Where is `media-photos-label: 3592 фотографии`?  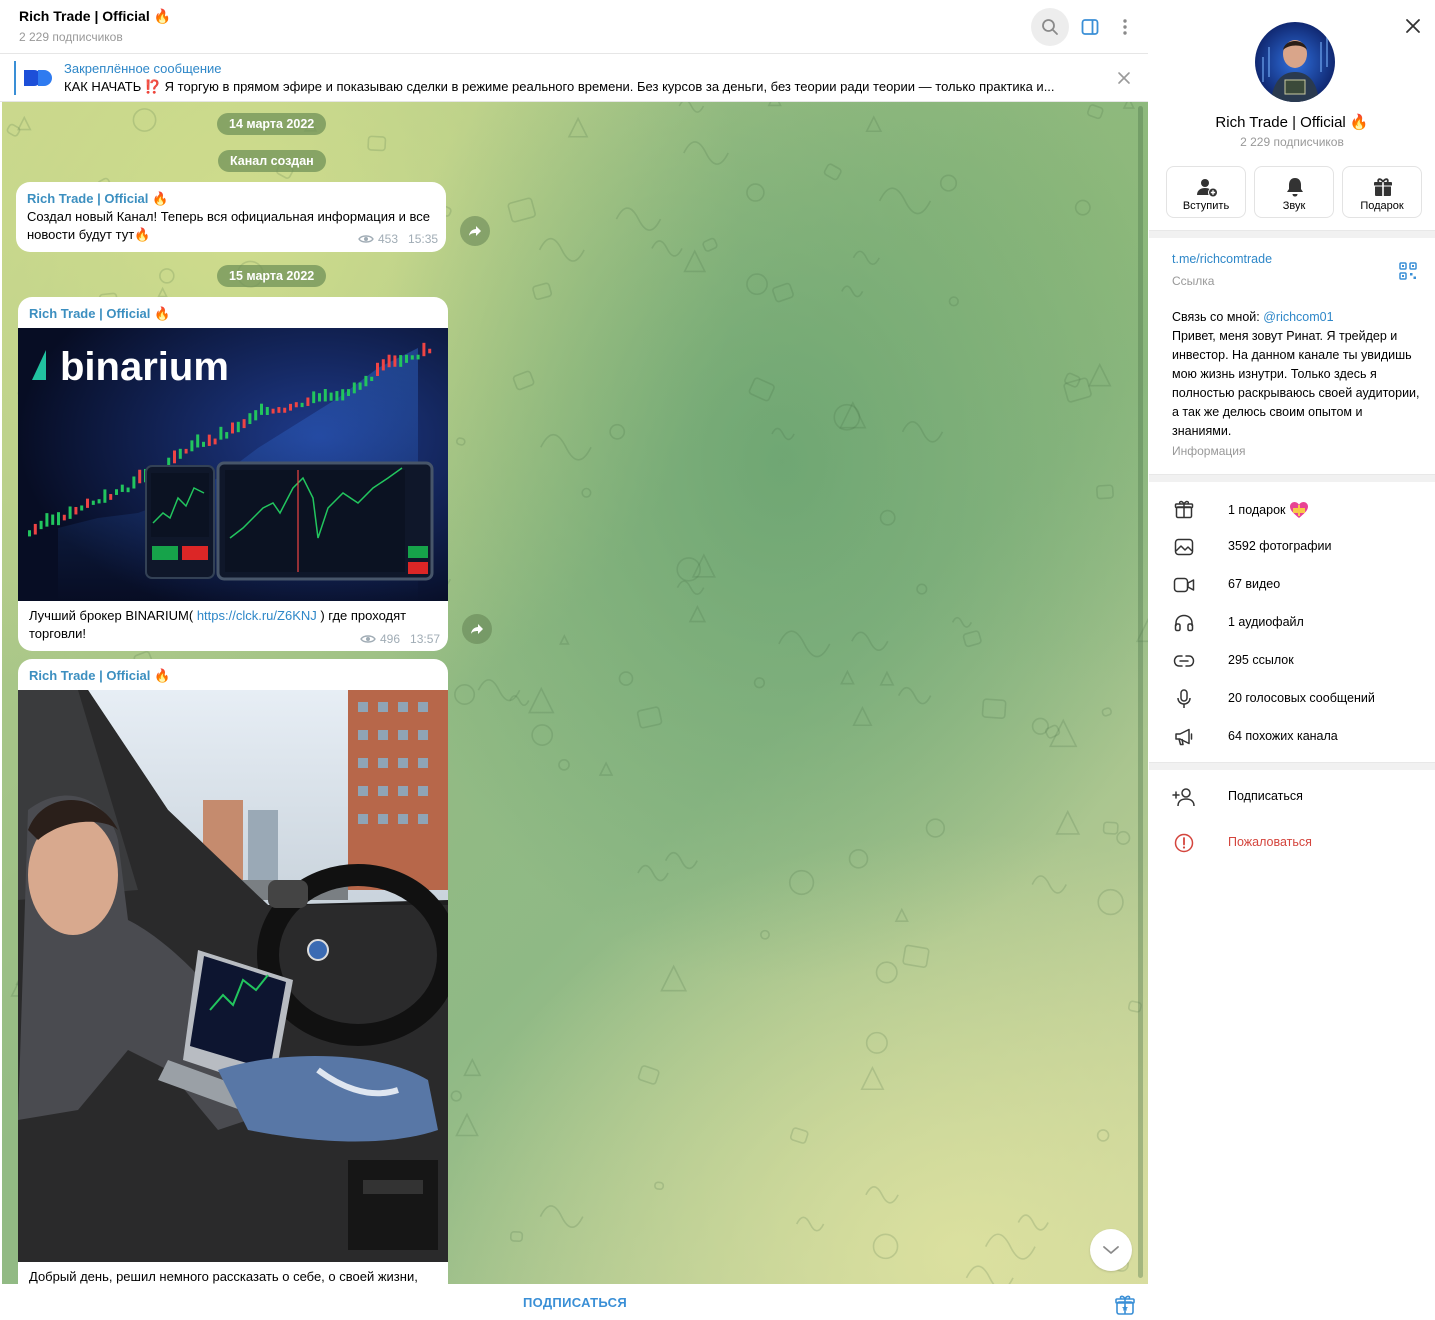
media-photos-label: 3592 фотографии is located at coordinates (1280, 546).